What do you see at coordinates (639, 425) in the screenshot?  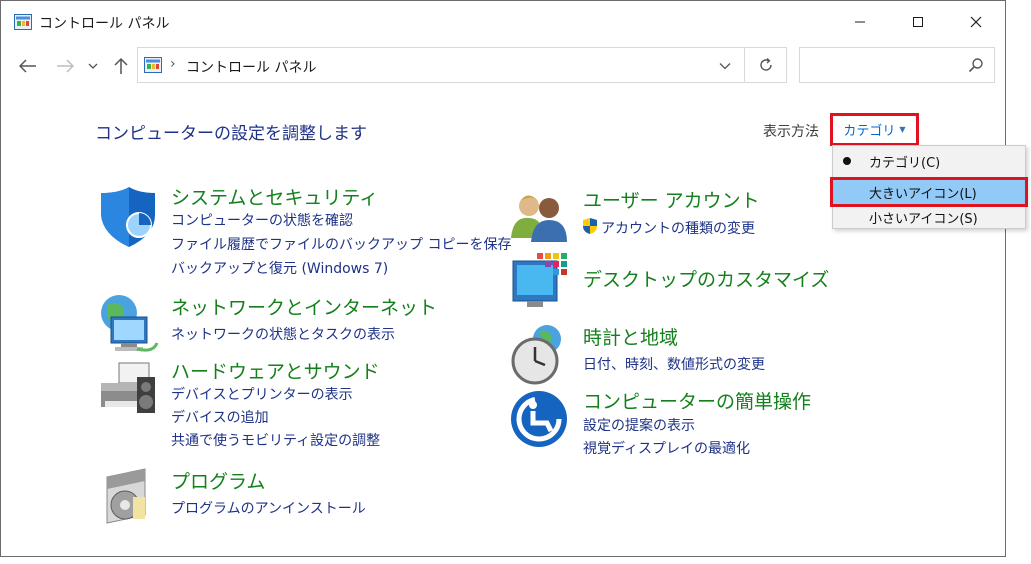 I see `category-link: 設定の提案の表示` at bounding box center [639, 425].